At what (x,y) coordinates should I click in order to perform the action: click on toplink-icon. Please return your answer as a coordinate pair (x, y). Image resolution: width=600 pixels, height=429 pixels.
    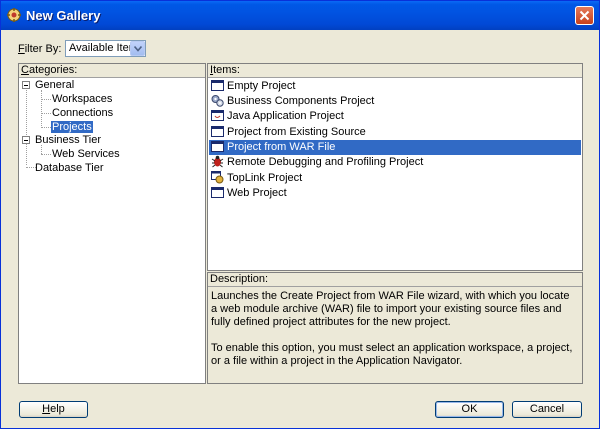
    Looking at the image, I should click on (217, 177).